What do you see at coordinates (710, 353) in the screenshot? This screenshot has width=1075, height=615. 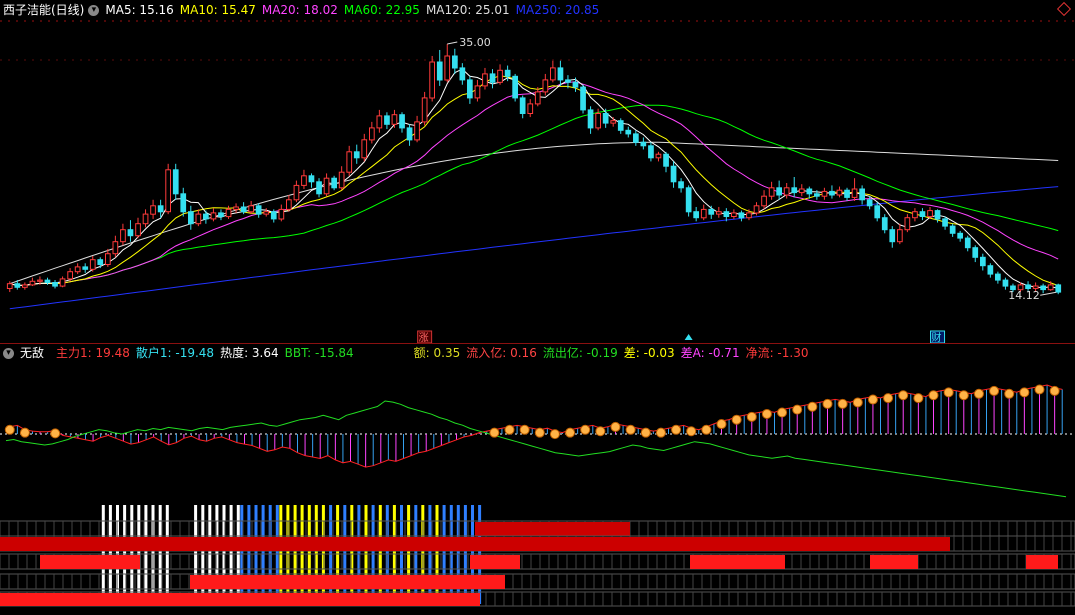 I see `diffA-value: 差A: -0.71` at bounding box center [710, 353].